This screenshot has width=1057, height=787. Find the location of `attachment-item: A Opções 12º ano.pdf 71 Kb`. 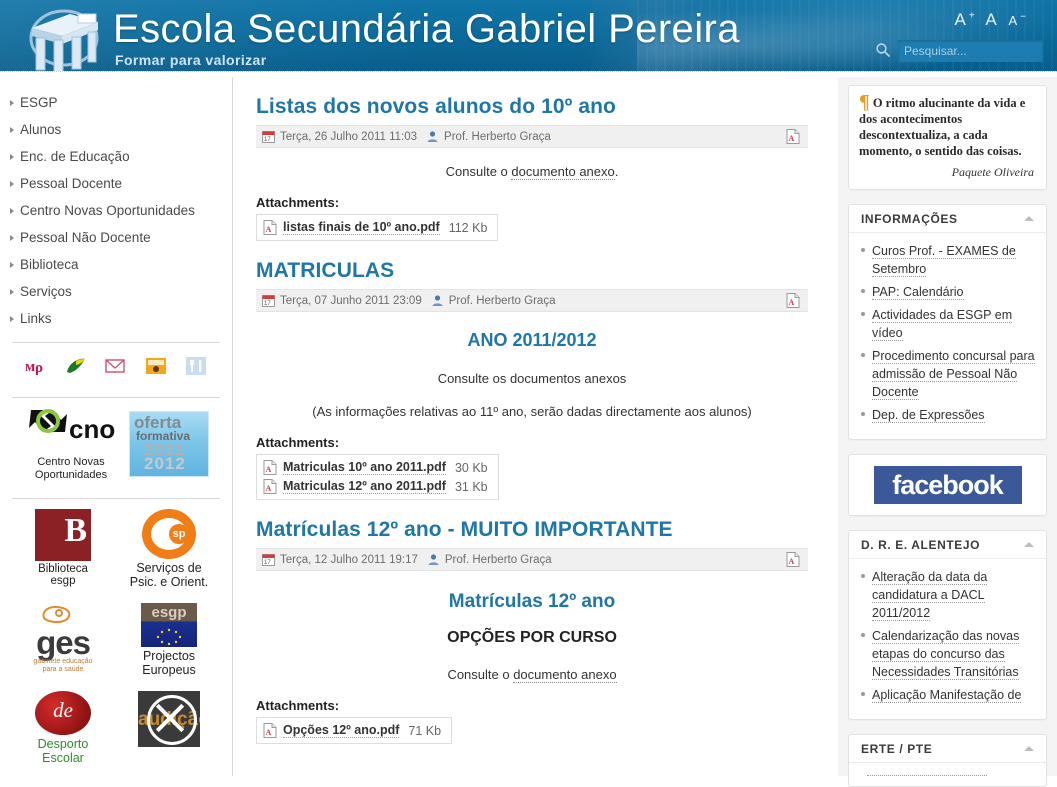

attachment-item: A Opções 12º ano.pdf 71 Kb is located at coordinates (352, 730).